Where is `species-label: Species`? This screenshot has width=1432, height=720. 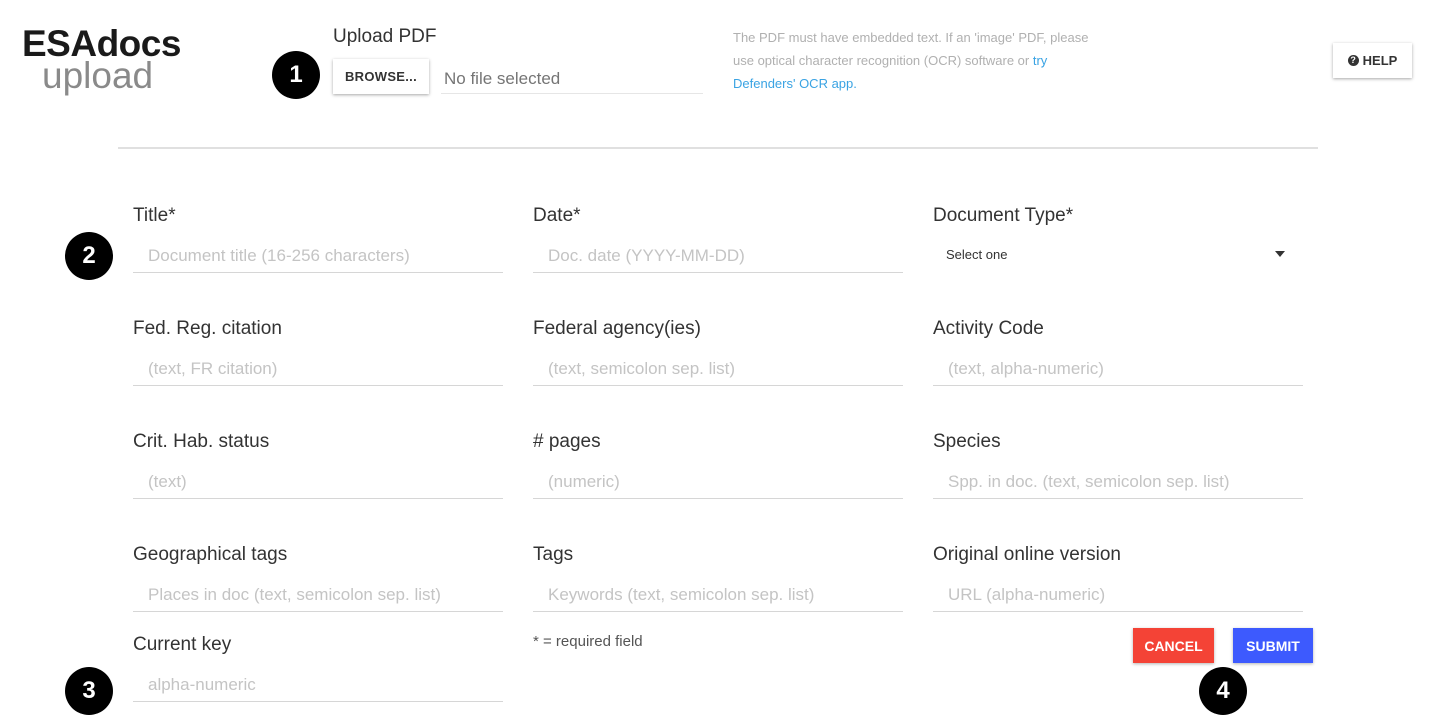
species-label: Species is located at coordinates (967, 441).